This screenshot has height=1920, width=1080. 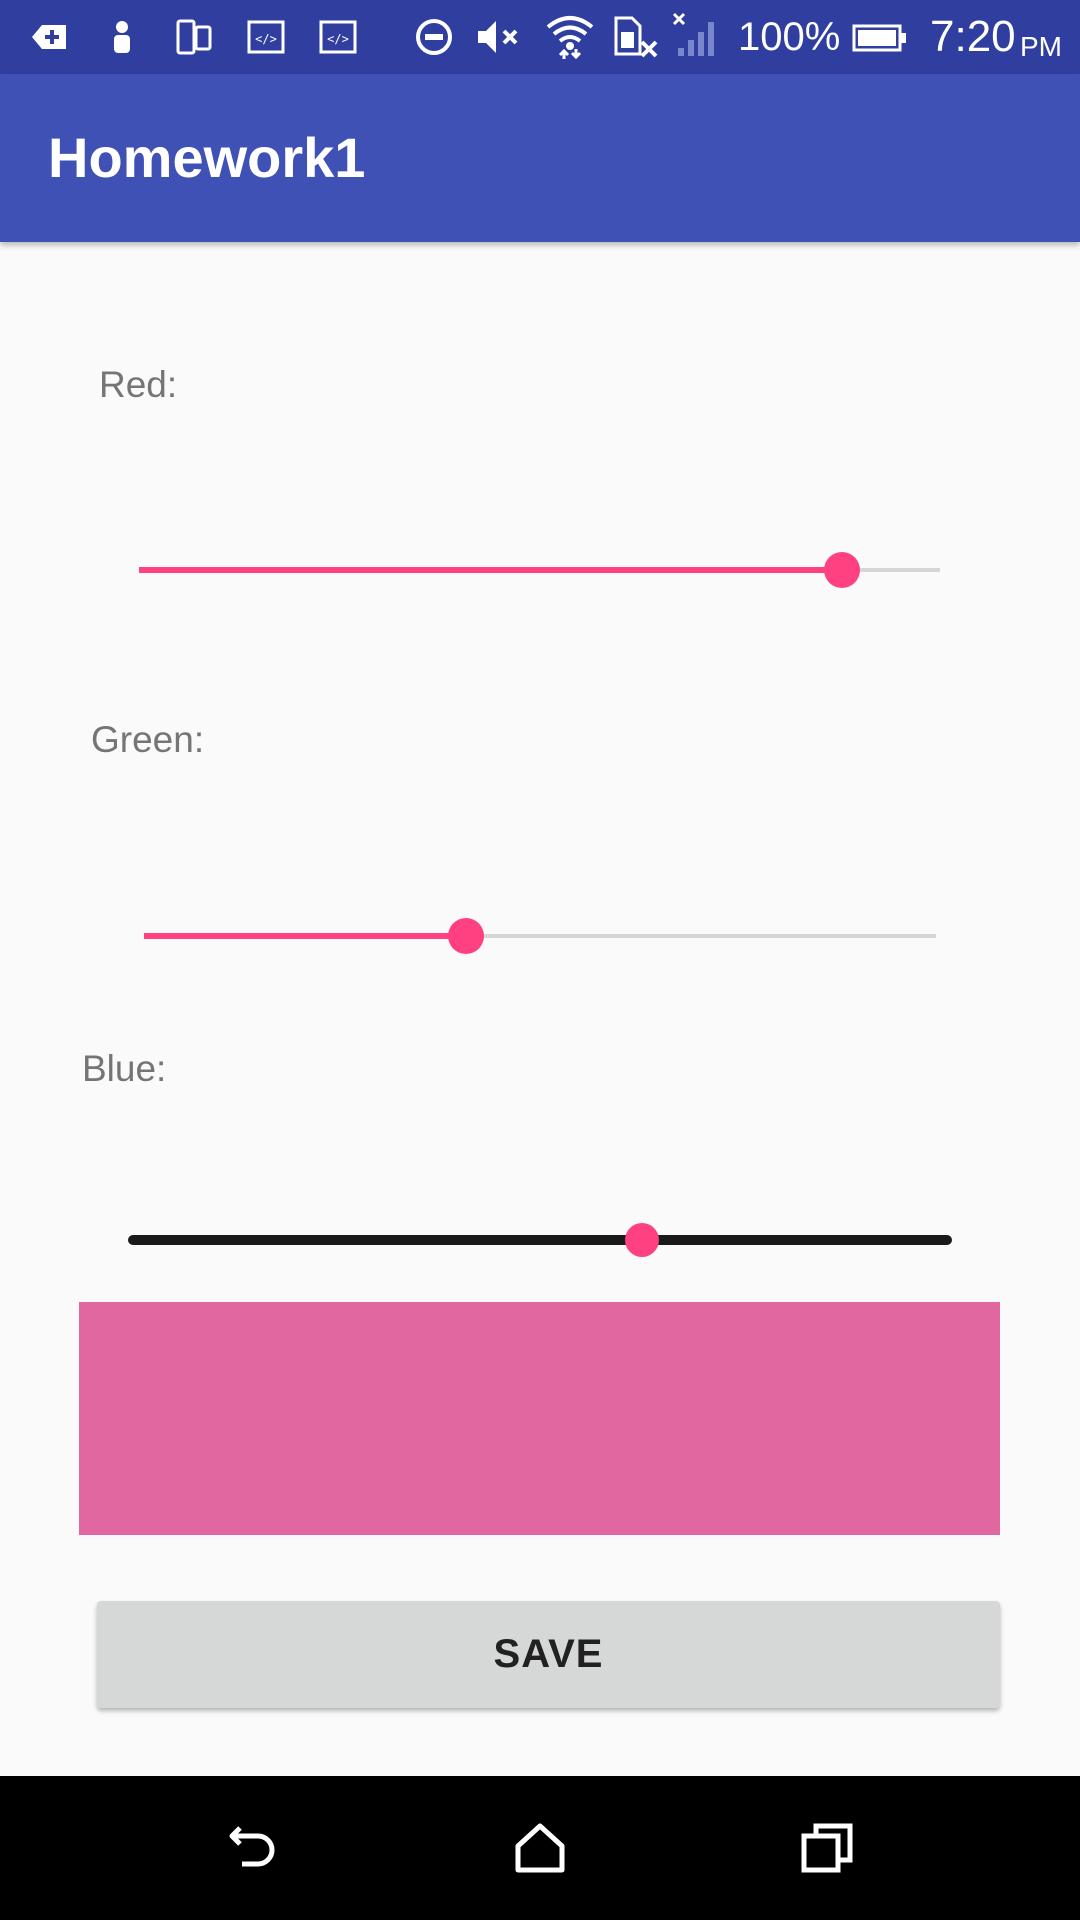 What do you see at coordinates (828, 1848) in the screenshot?
I see `recents-icon` at bounding box center [828, 1848].